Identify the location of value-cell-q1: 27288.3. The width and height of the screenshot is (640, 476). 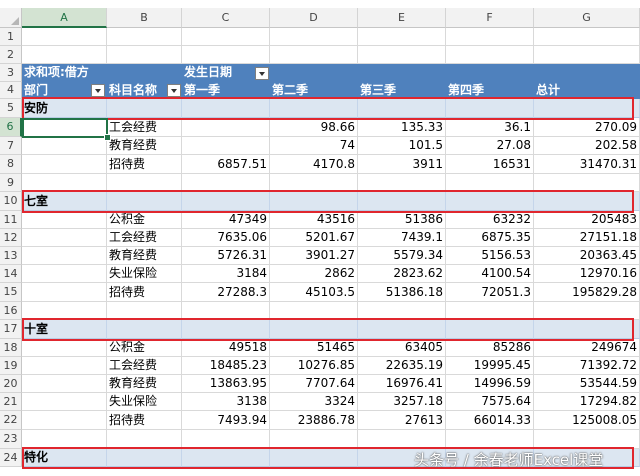
(226, 292).